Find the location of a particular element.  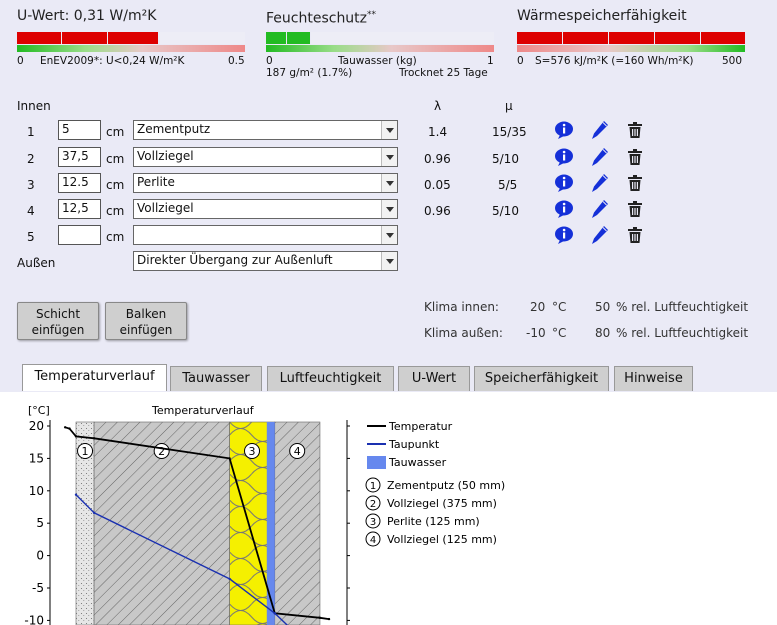

tab-luftfeuchtigkeit: Luftfeuchtigkeit is located at coordinates (330, 378).